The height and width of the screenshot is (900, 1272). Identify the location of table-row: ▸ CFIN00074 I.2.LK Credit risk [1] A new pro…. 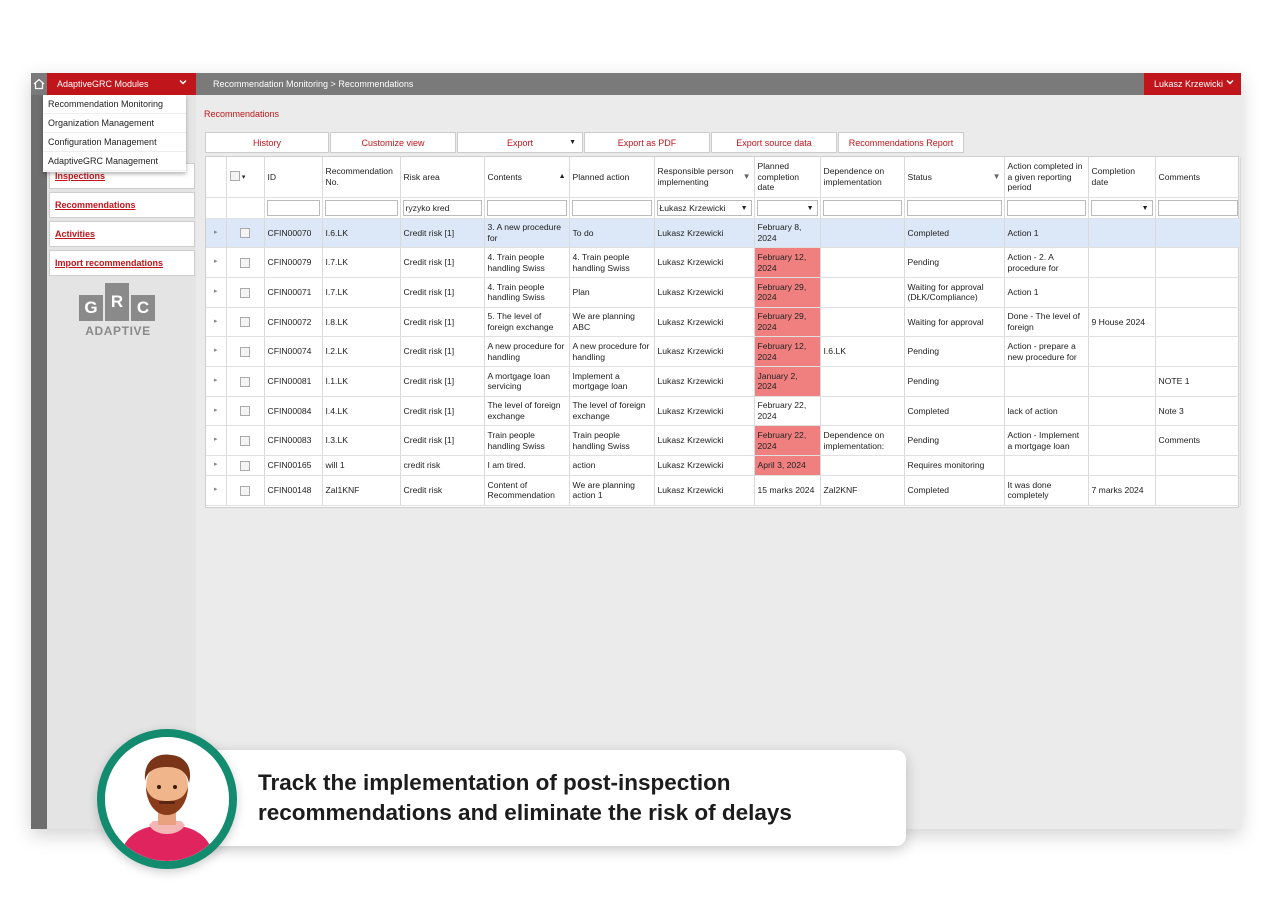
(723, 351).